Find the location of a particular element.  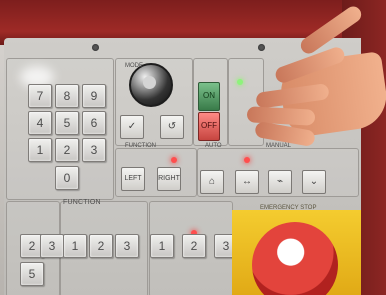

arrow-icon-button: ↔ is located at coordinates (247, 182).